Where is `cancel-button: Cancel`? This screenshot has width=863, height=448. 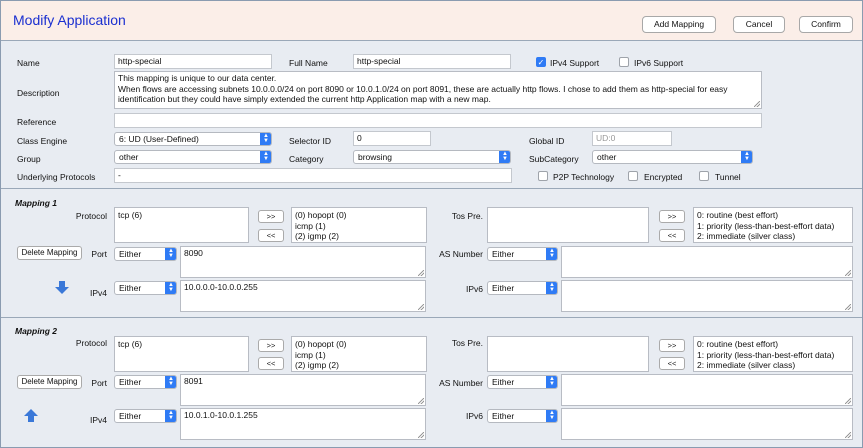 cancel-button: Cancel is located at coordinates (759, 24).